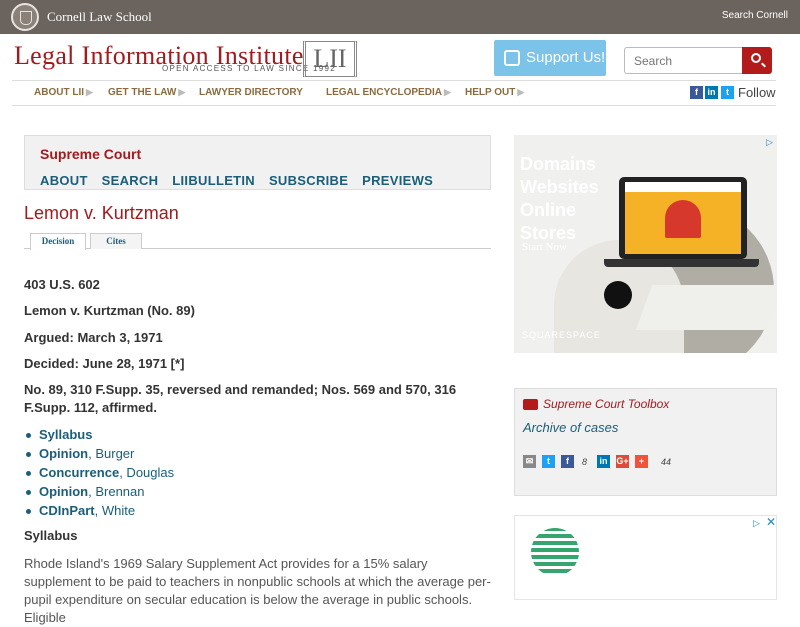  I want to click on nav-help-out: HELP OUT ▶, so click(494, 92).